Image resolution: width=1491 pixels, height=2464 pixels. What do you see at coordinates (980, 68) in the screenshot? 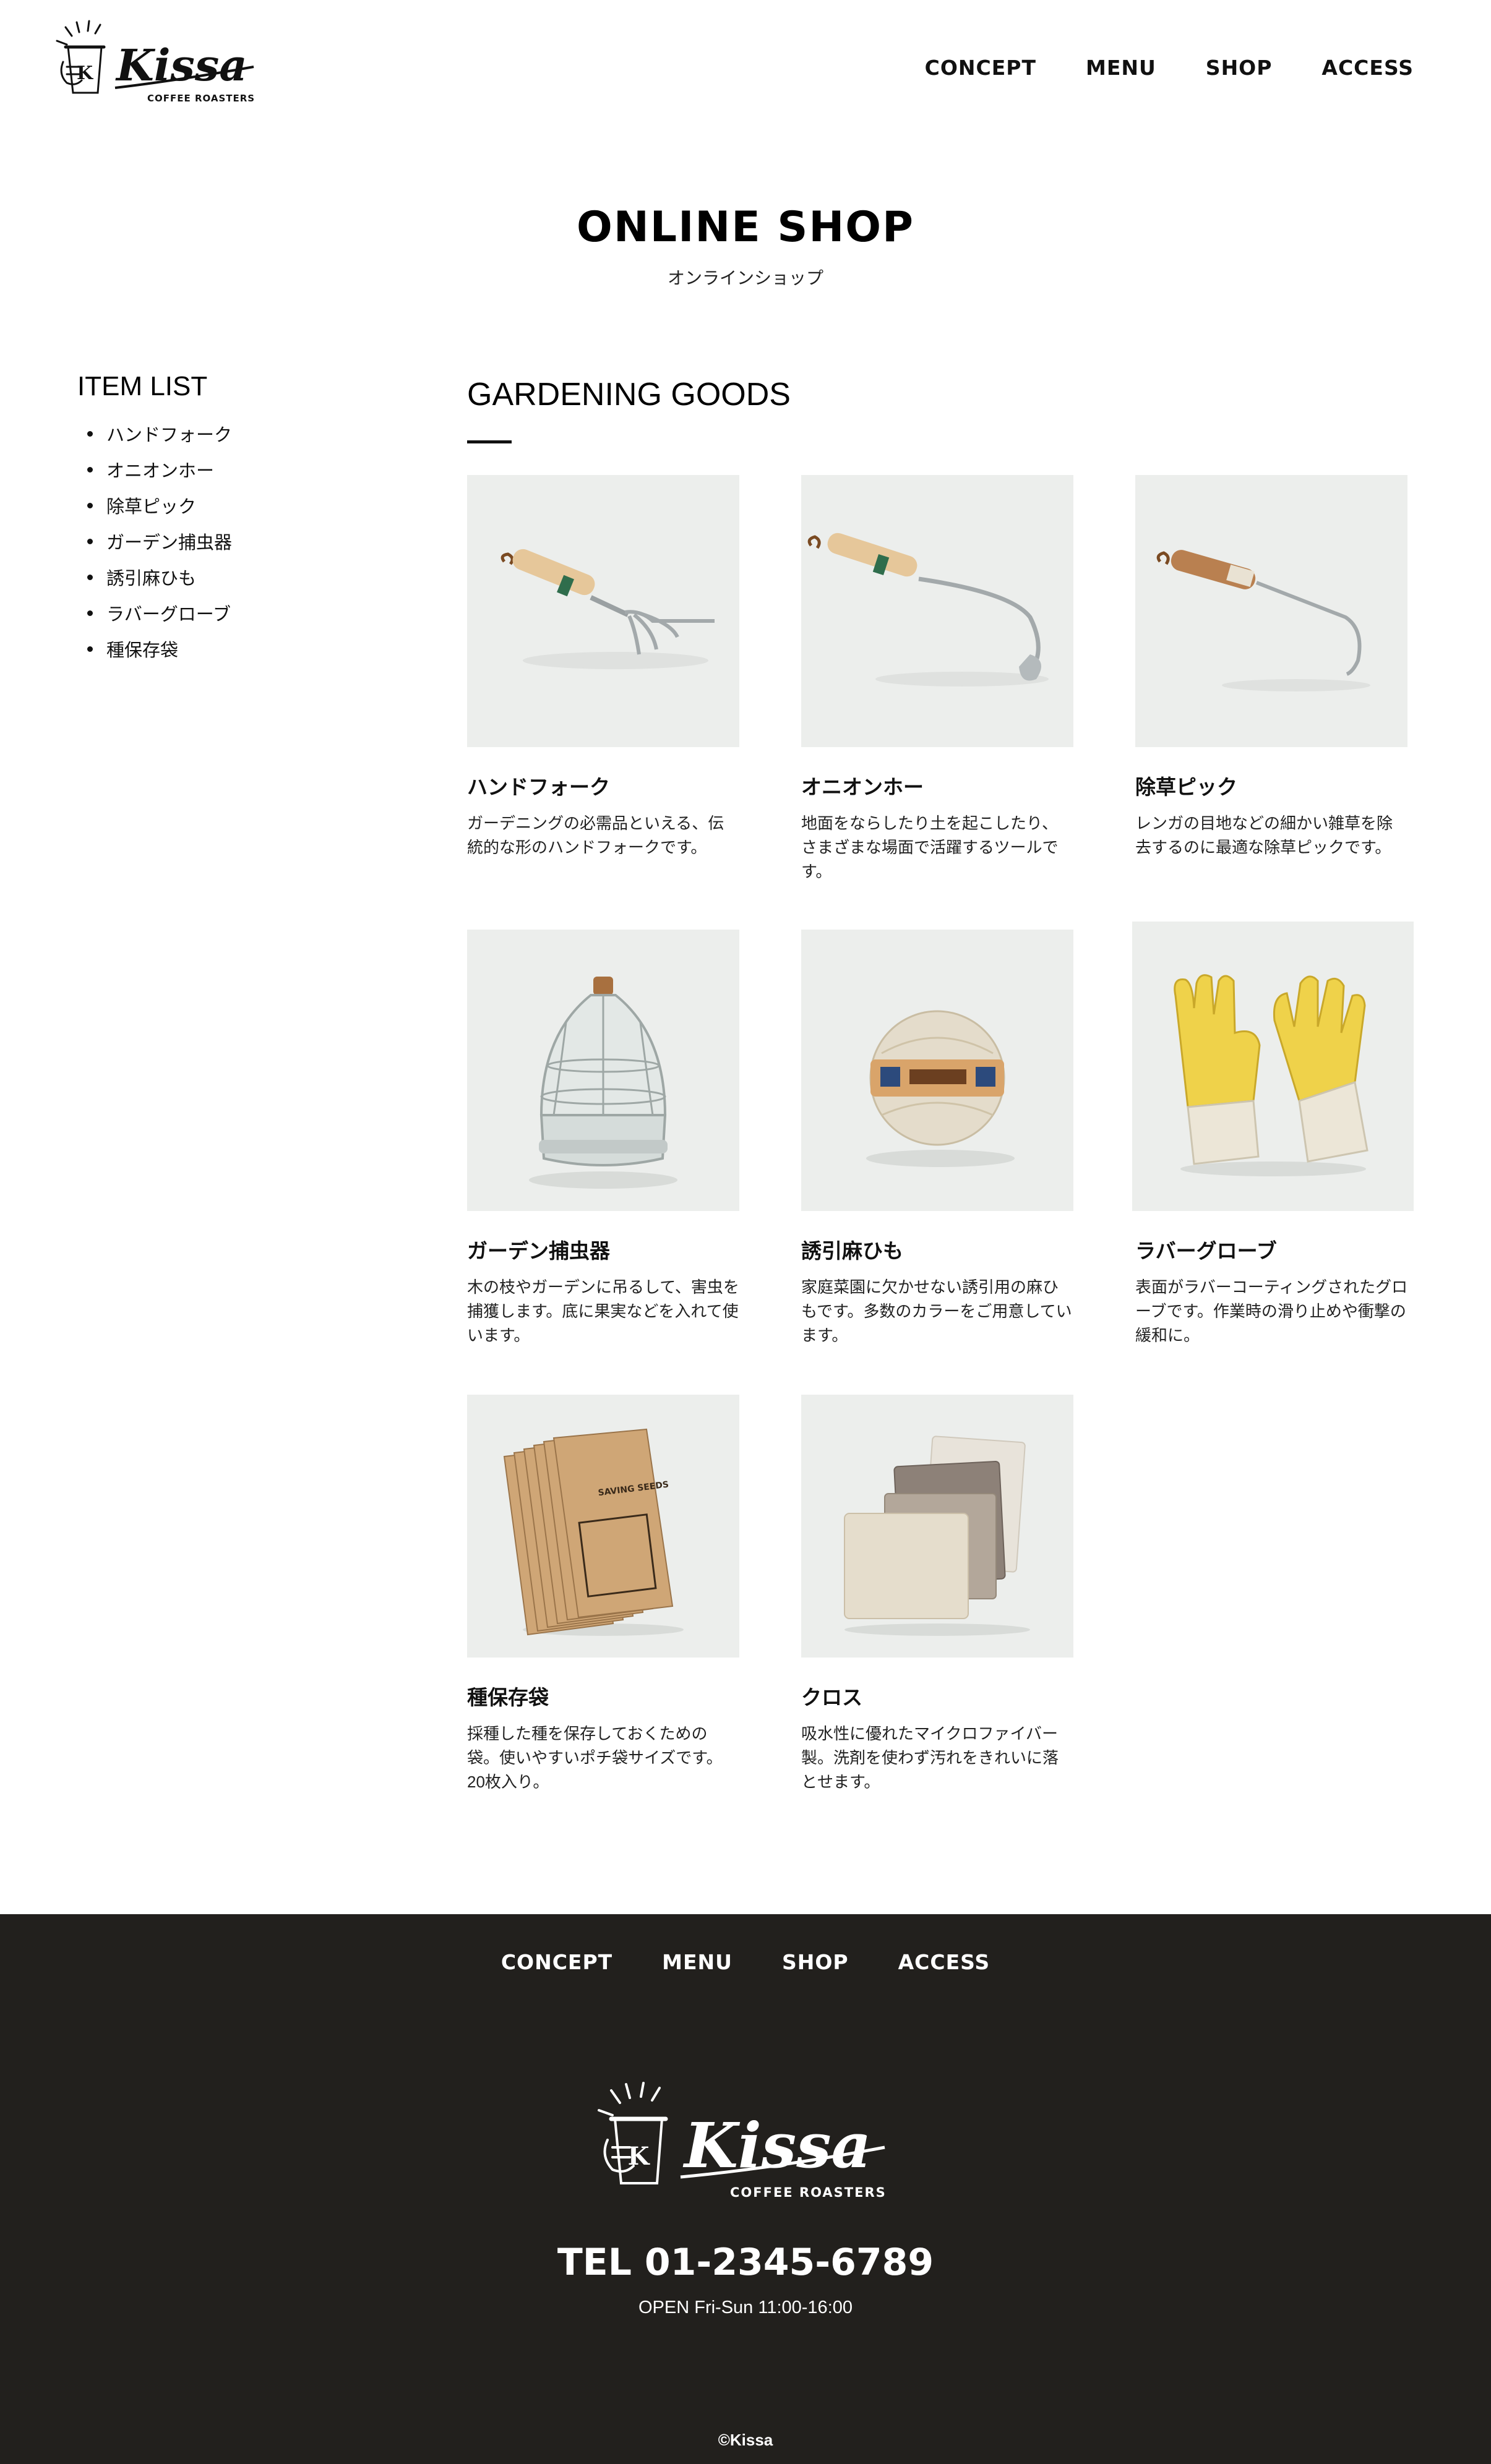
I see `nav-concept: CONCEPT` at bounding box center [980, 68].